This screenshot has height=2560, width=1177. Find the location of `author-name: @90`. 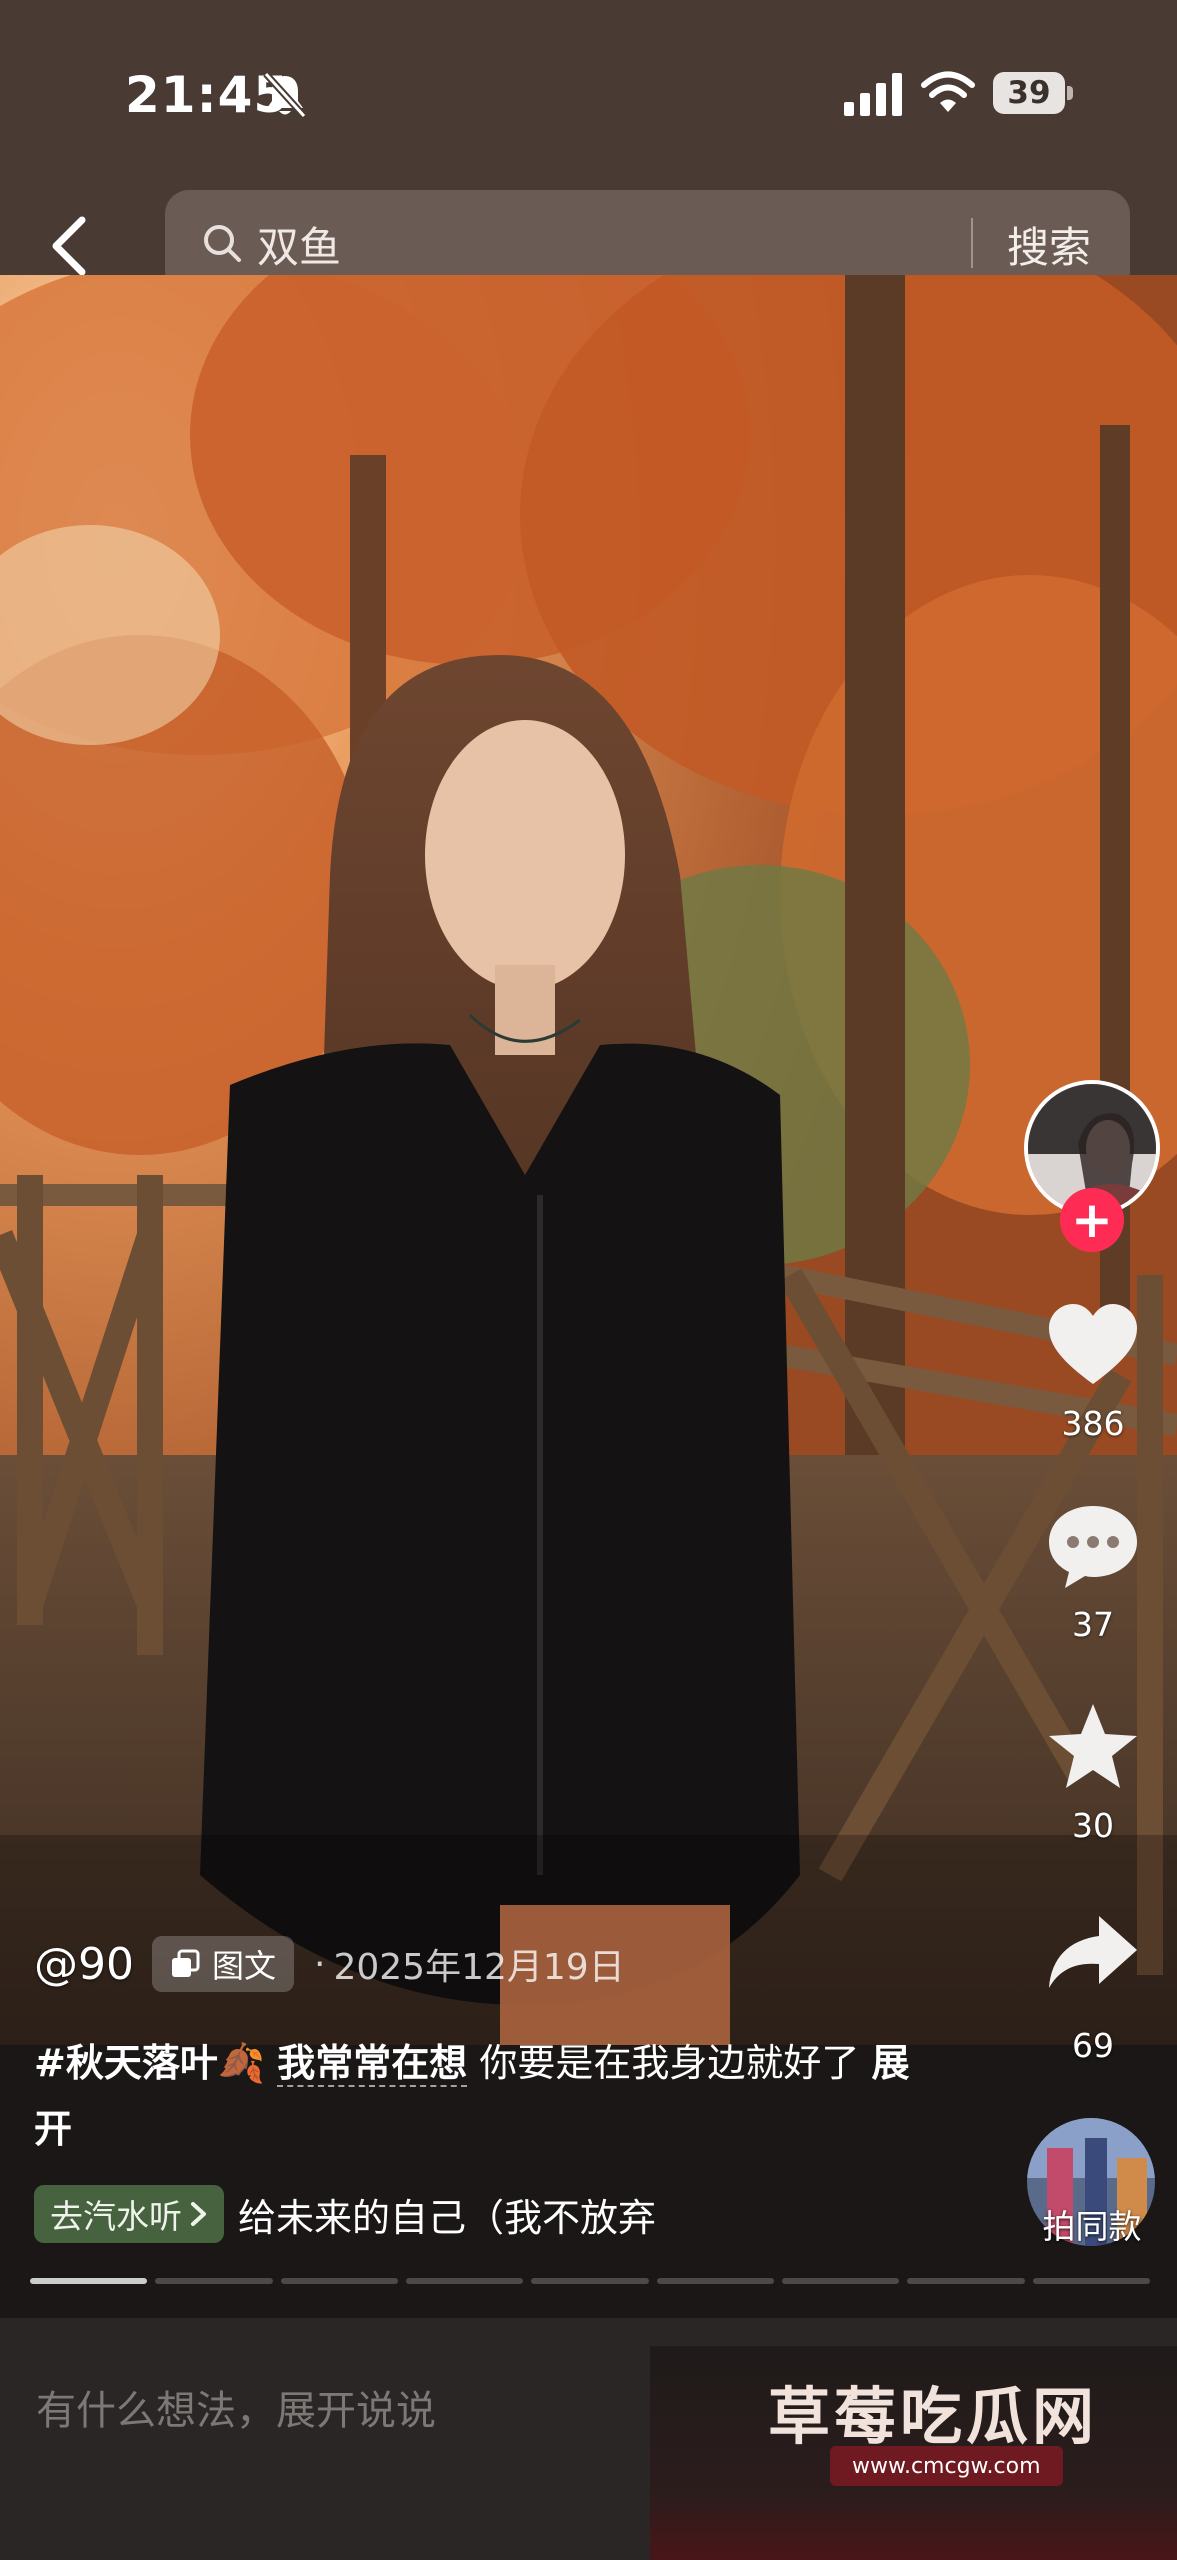

author-name: @90 is located at coordinates (84, 1964).